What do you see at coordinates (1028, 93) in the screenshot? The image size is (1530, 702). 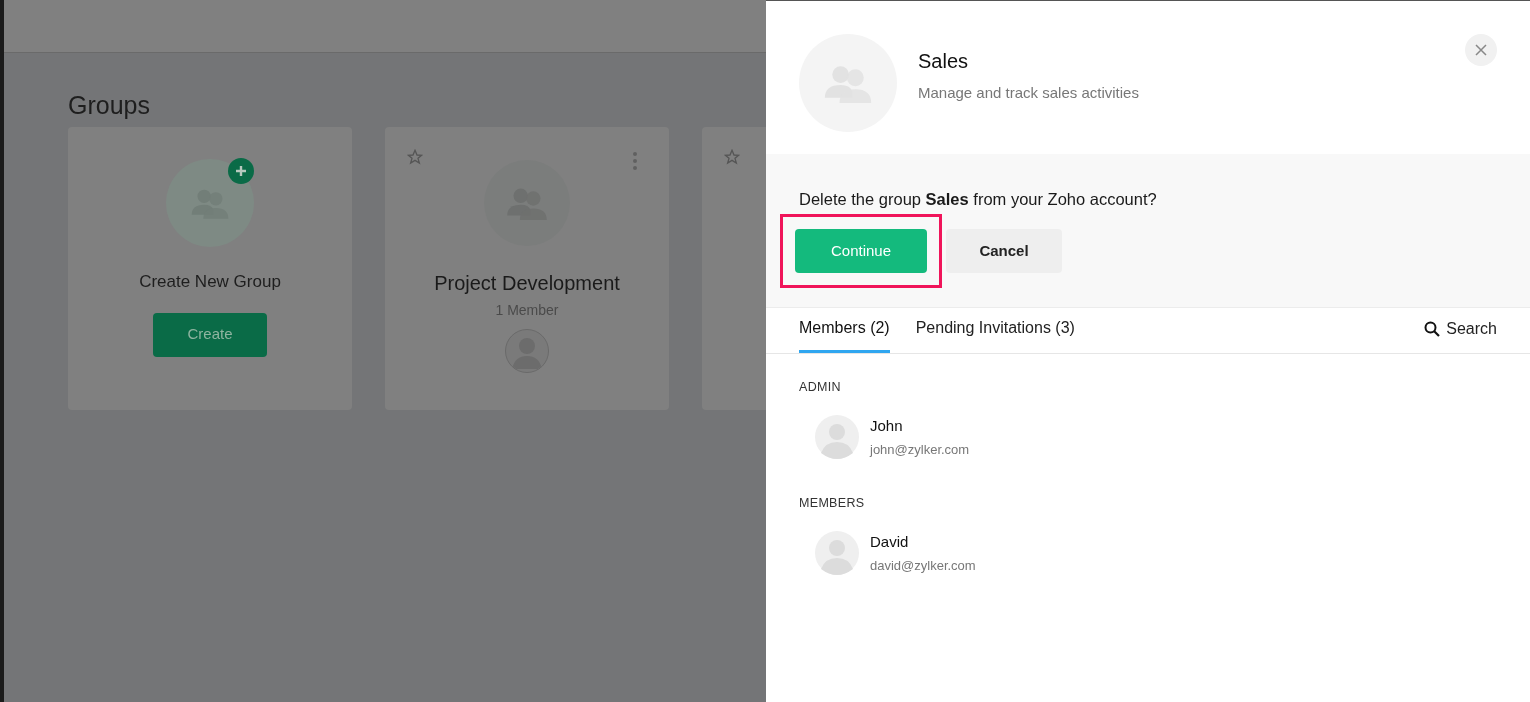 I see `group-description: Manage and track sales activities` at bounding box center [1028, 93].